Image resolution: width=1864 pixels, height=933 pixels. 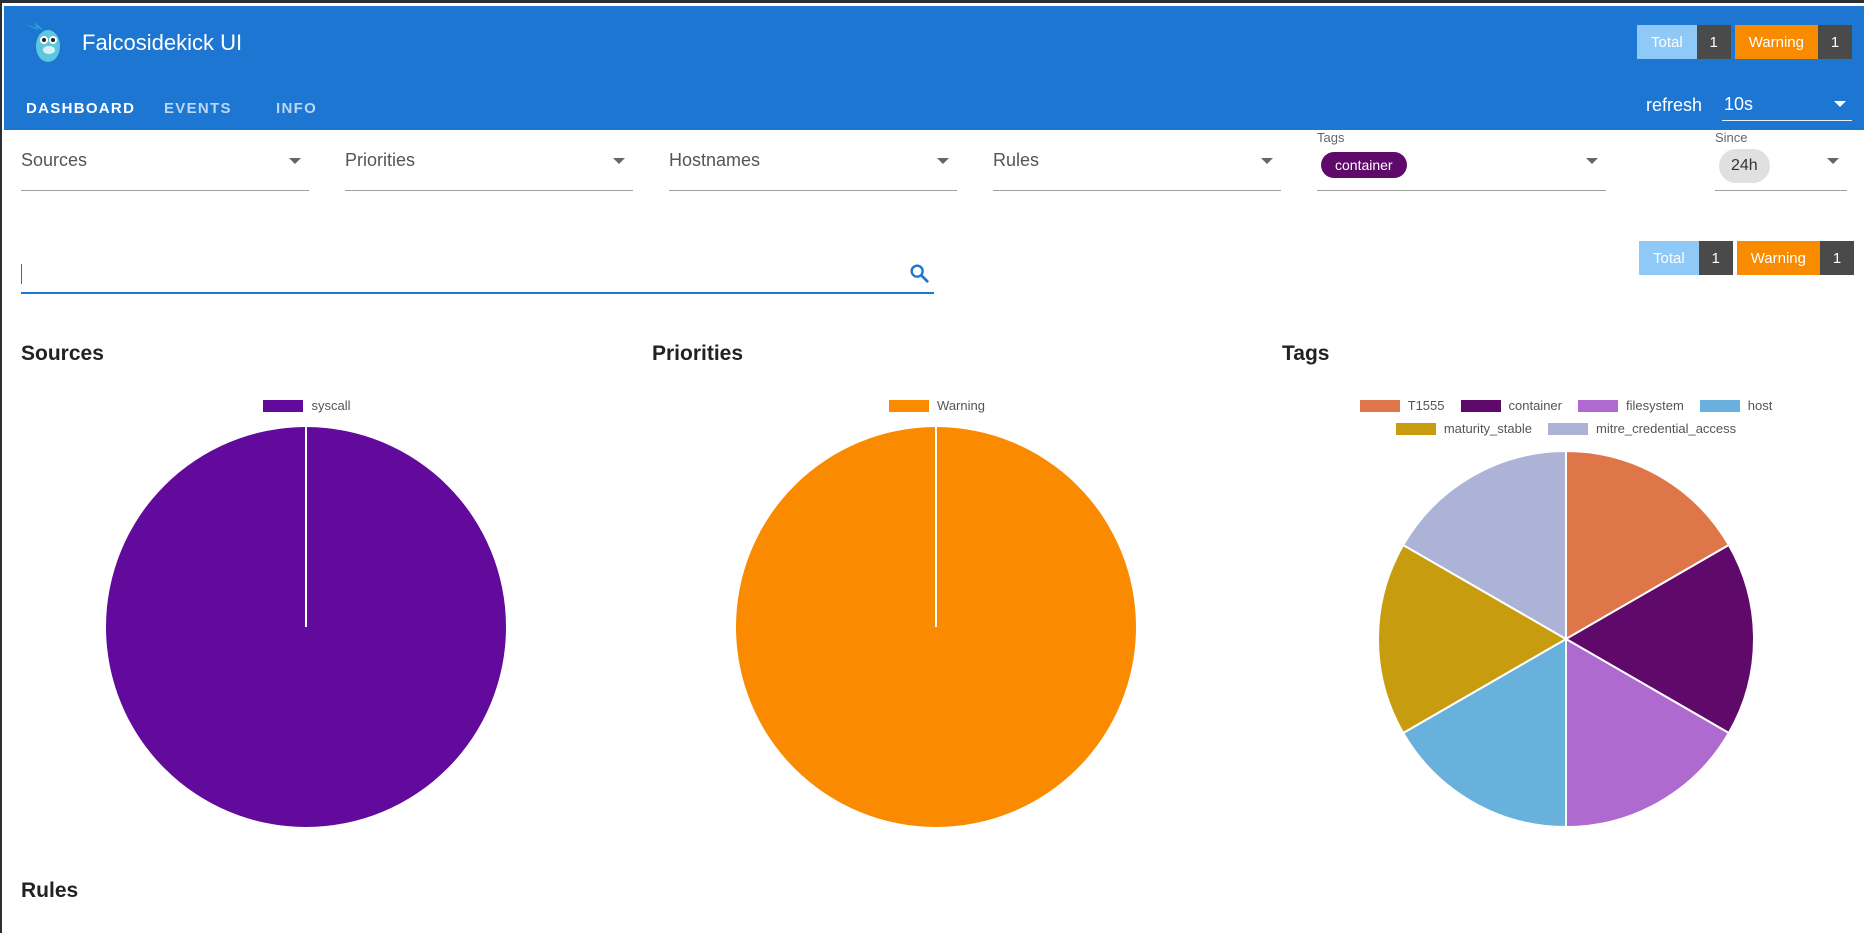 What do you see at coordinates (50, 890) in the screenshot?
I see `rules-section-title: Rules` at bounding box center [50, 890].